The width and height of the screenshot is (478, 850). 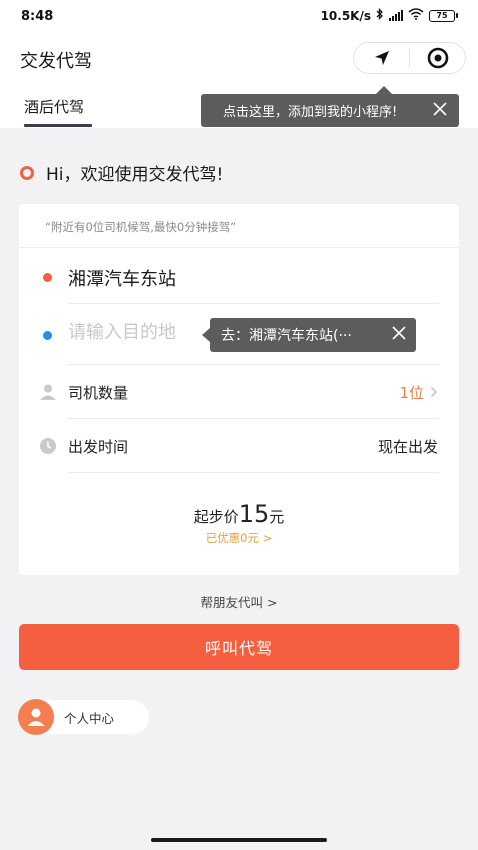 What do you see at coordinates (434, 393) in the screenshot?
I see `chevron-right-icon` at bounding box center [434, 393].